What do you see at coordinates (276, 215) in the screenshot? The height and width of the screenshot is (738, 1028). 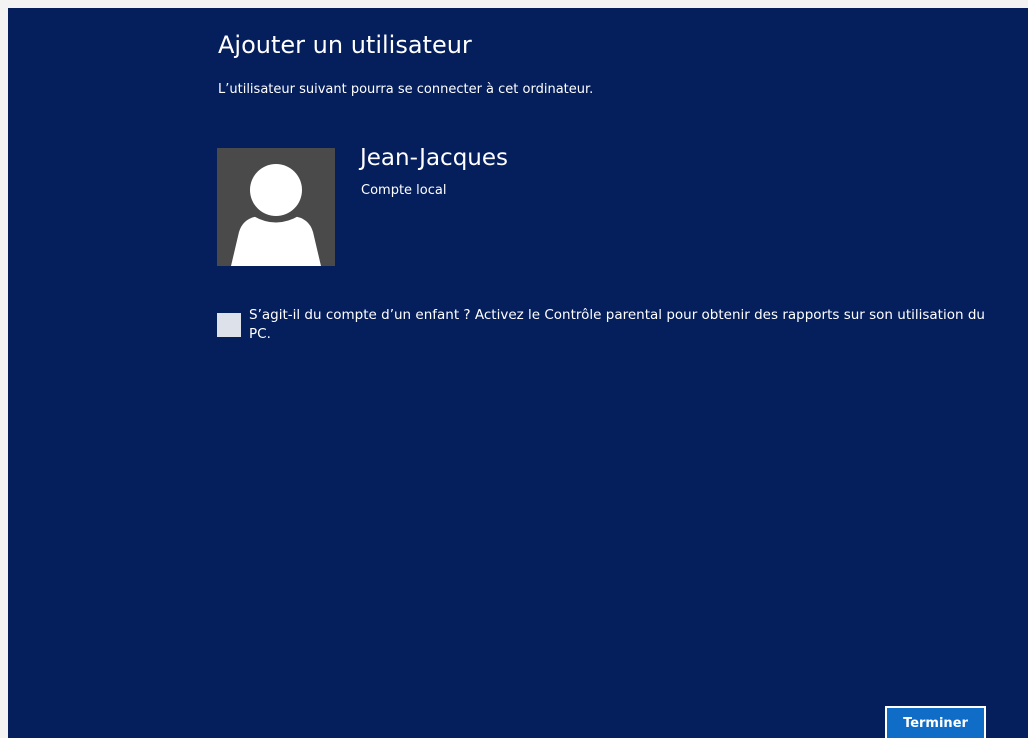 I see `user-silhouette-icon` at bounding box center [276, 215].